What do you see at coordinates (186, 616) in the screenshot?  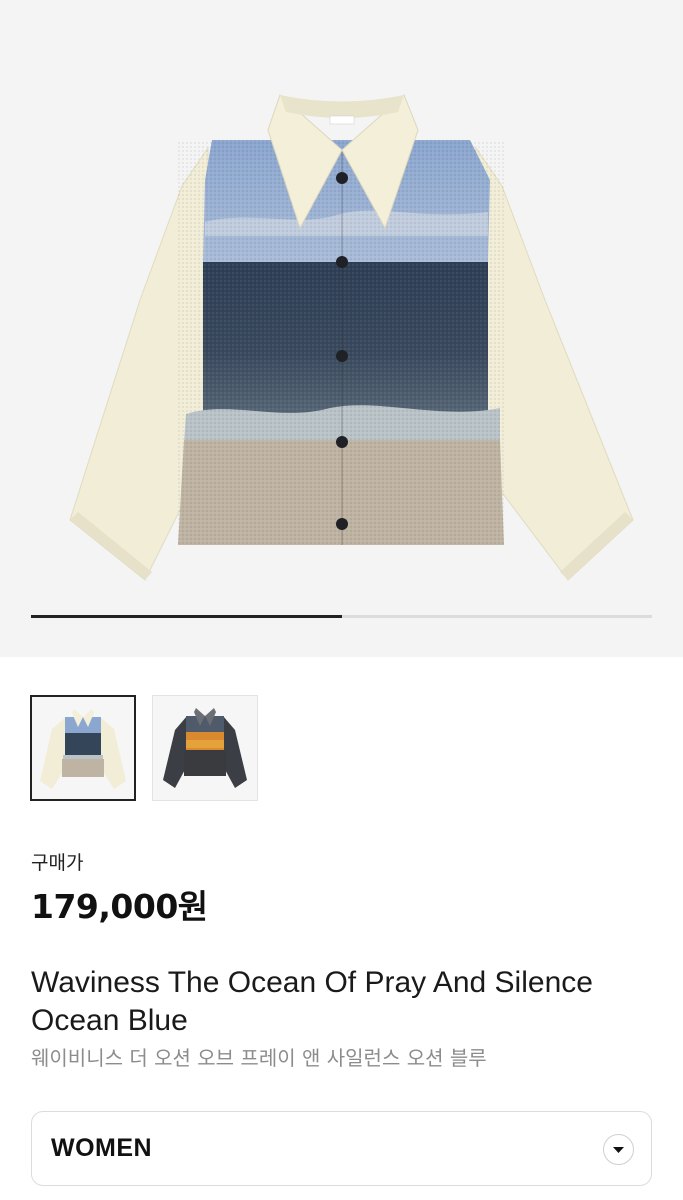 I see `carousel-progress-fill` at bounding box center [186, 616].